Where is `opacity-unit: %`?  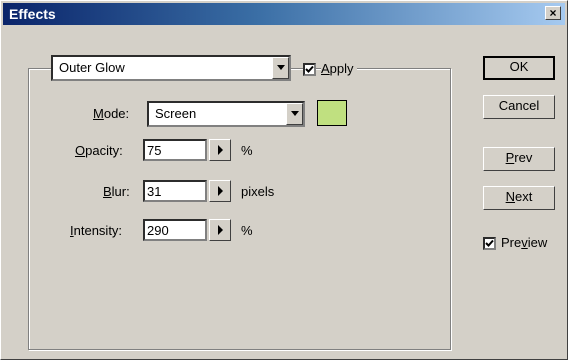
opacity-unit: % is located at coordinates (247, 150).